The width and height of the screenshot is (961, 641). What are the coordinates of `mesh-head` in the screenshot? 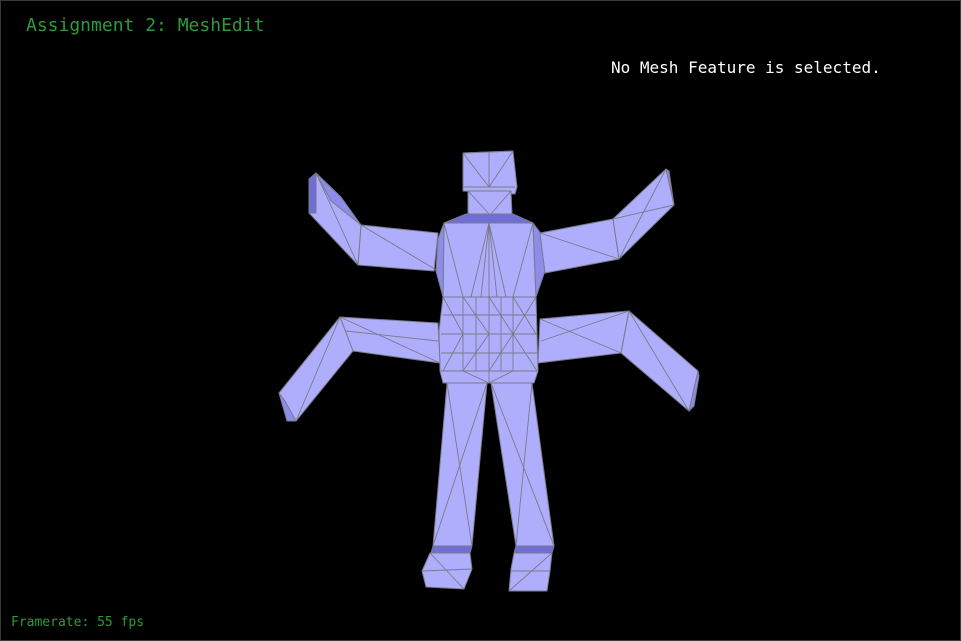 It's located at (490, 183).